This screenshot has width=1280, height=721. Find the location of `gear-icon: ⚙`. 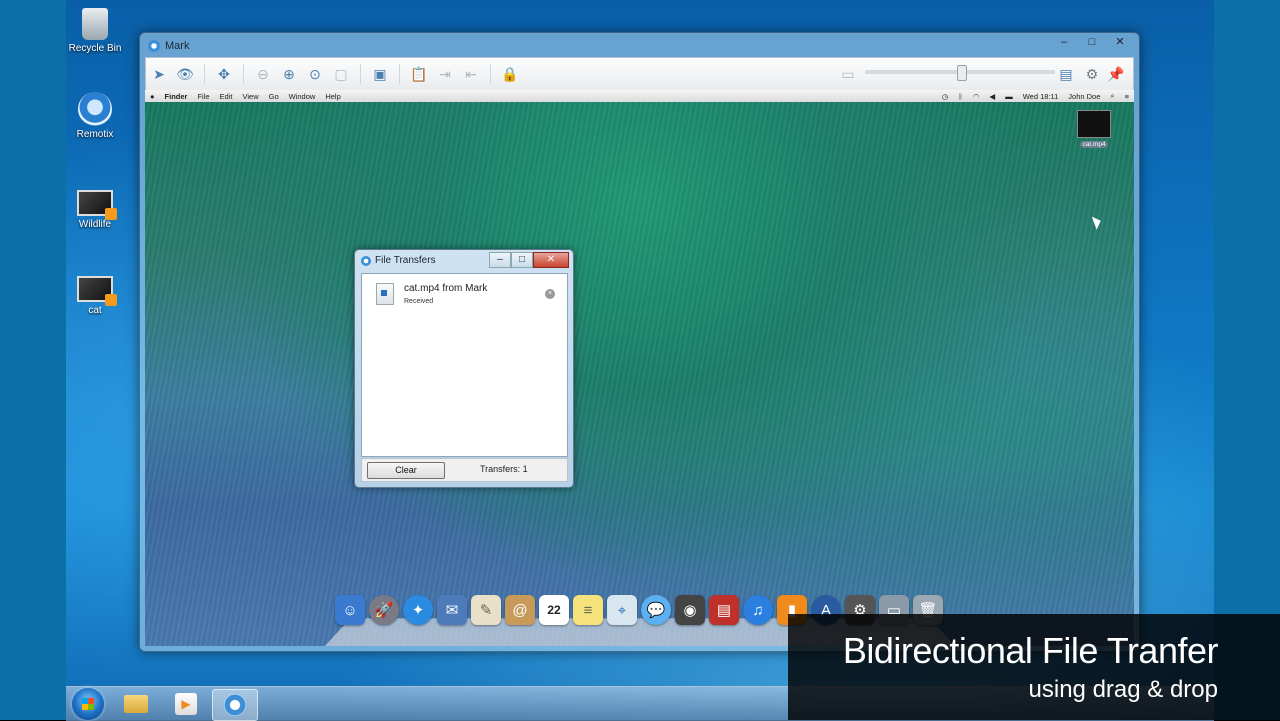

gear-icon: ⚙ is located at coordinates (1092, 74).